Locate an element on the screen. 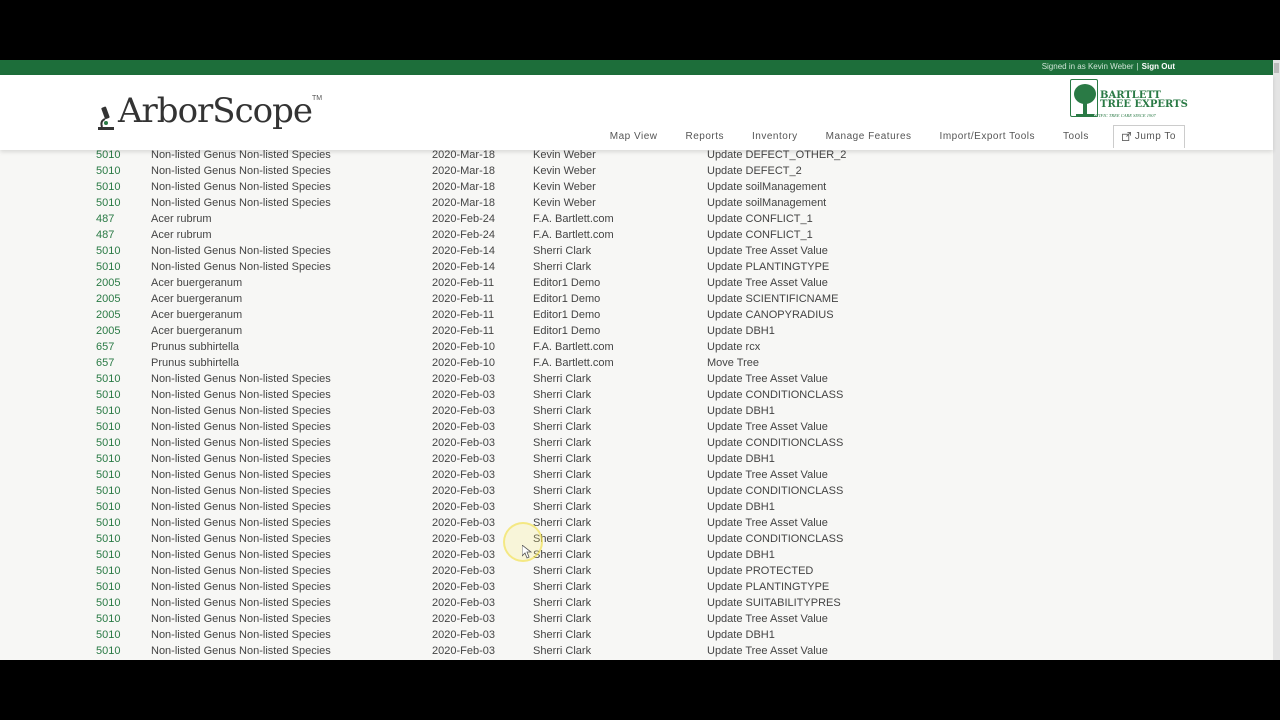  nav-reports: Reports is located at coordinates (705, 136).